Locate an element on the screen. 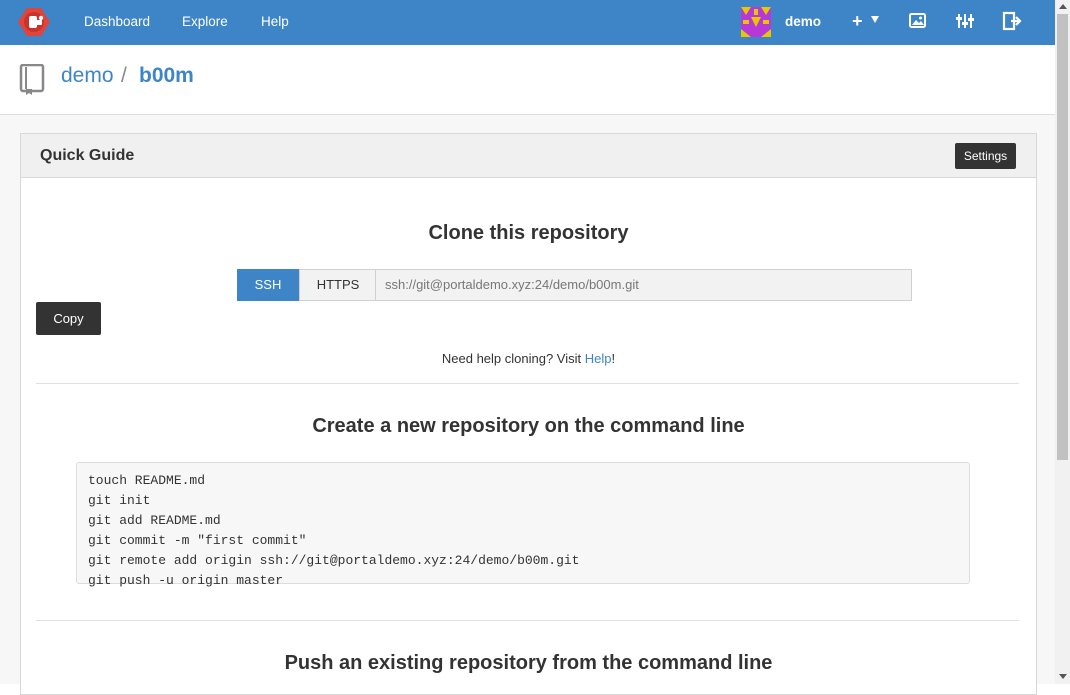 The height and width of the screenshot is (695, 1070). scrollbar-thumb is located at coordinates (1062, 237).